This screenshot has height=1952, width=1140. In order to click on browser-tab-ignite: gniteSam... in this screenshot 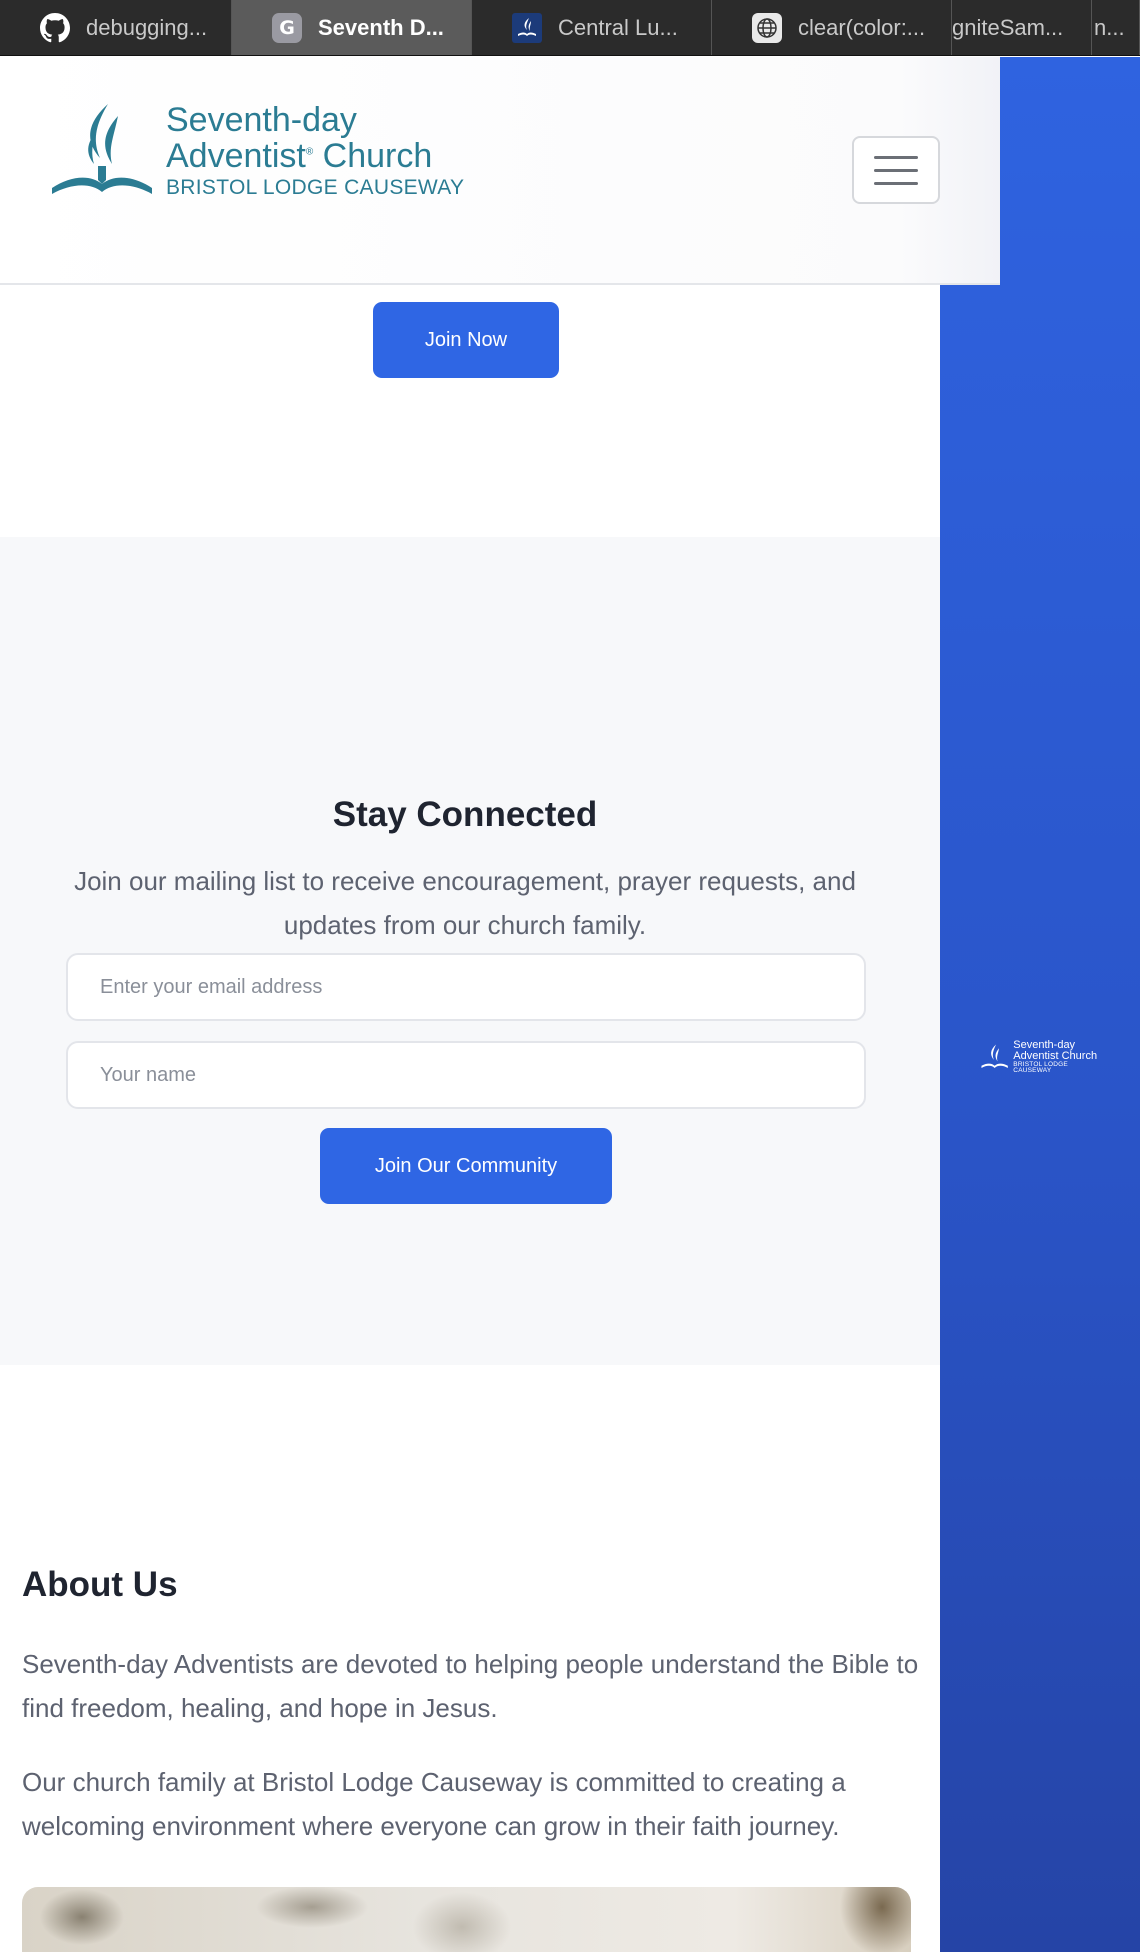, I will do `click(1022, 27)`.